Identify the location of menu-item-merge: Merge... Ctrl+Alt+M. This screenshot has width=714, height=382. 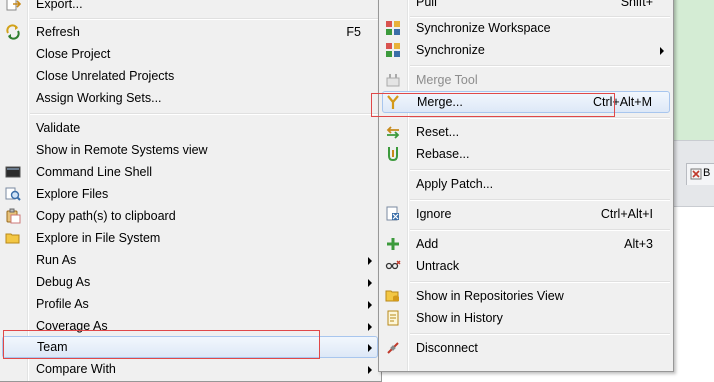
(526, 102).